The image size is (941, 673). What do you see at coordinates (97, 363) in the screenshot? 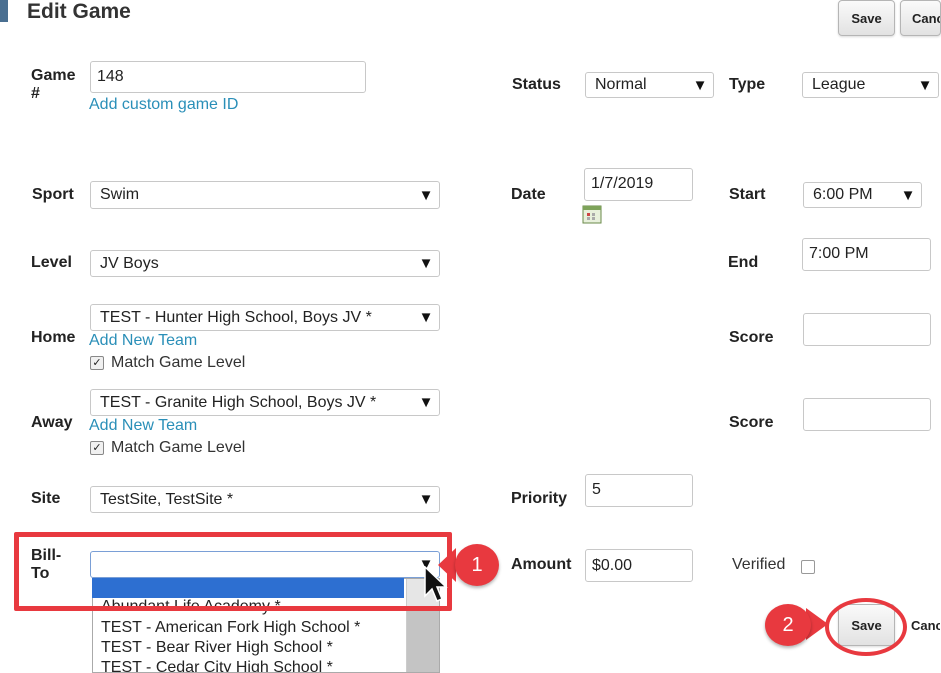
I see `home-match-level-checkbox: ✓` at bounding box center [97, 363].